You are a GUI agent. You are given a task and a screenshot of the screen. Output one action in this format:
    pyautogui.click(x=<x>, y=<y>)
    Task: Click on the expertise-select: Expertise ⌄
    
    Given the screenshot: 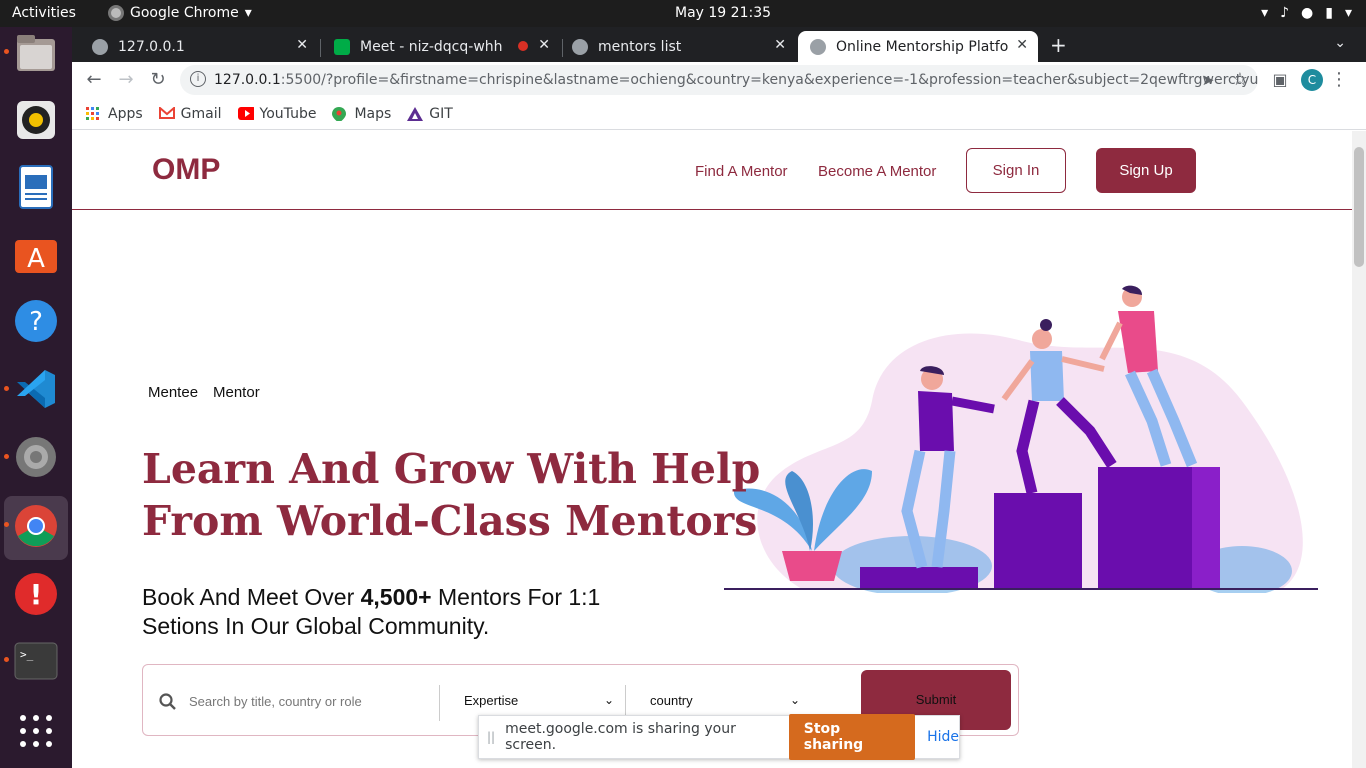 What is the action you would take?
    pyautogui.click(x=539, y=704)
    